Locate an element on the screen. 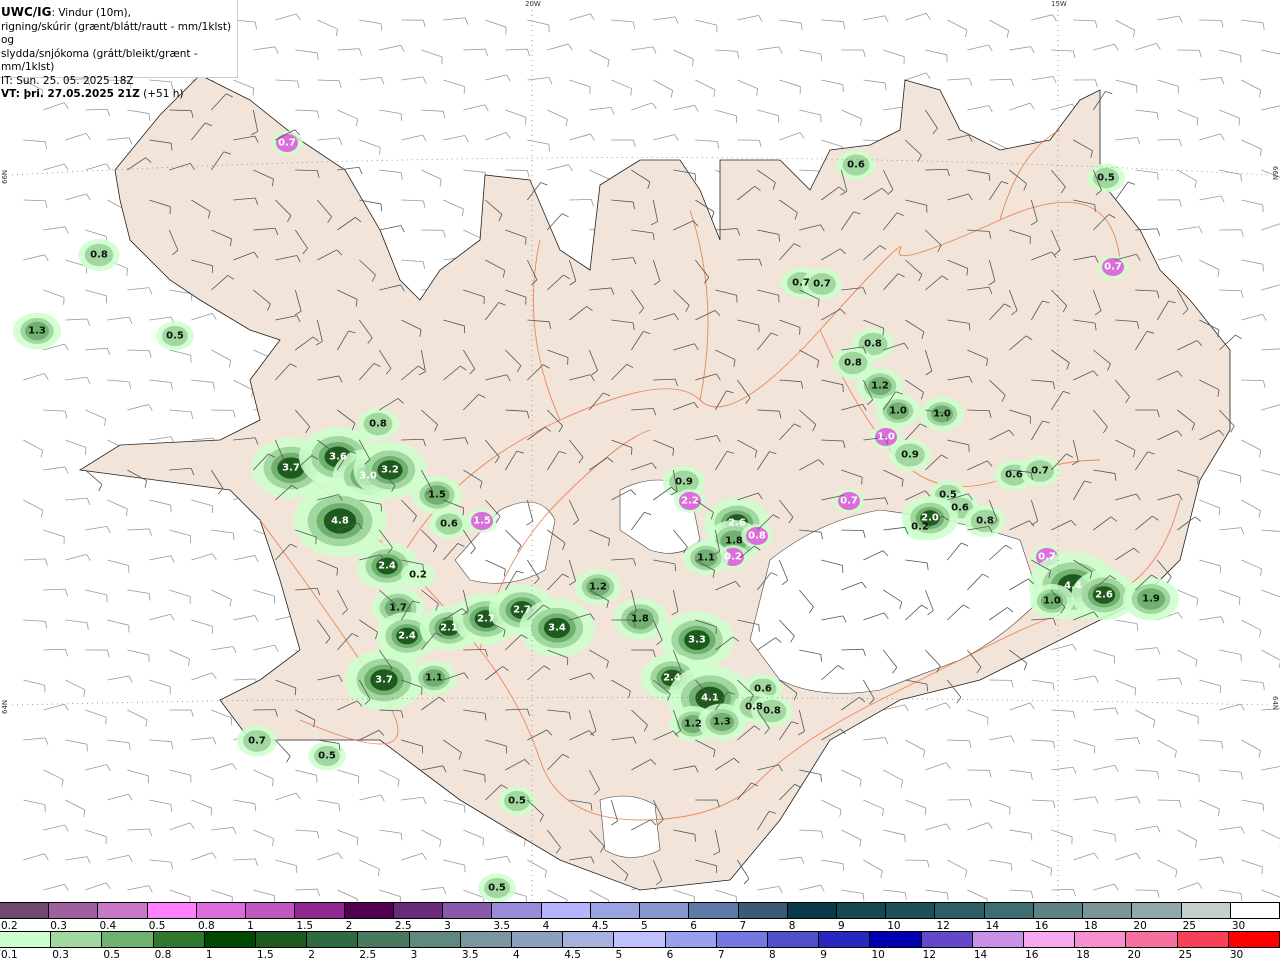 The image size is (1280, 963). legend-label: 30 is located at coordinates (1254, 955).